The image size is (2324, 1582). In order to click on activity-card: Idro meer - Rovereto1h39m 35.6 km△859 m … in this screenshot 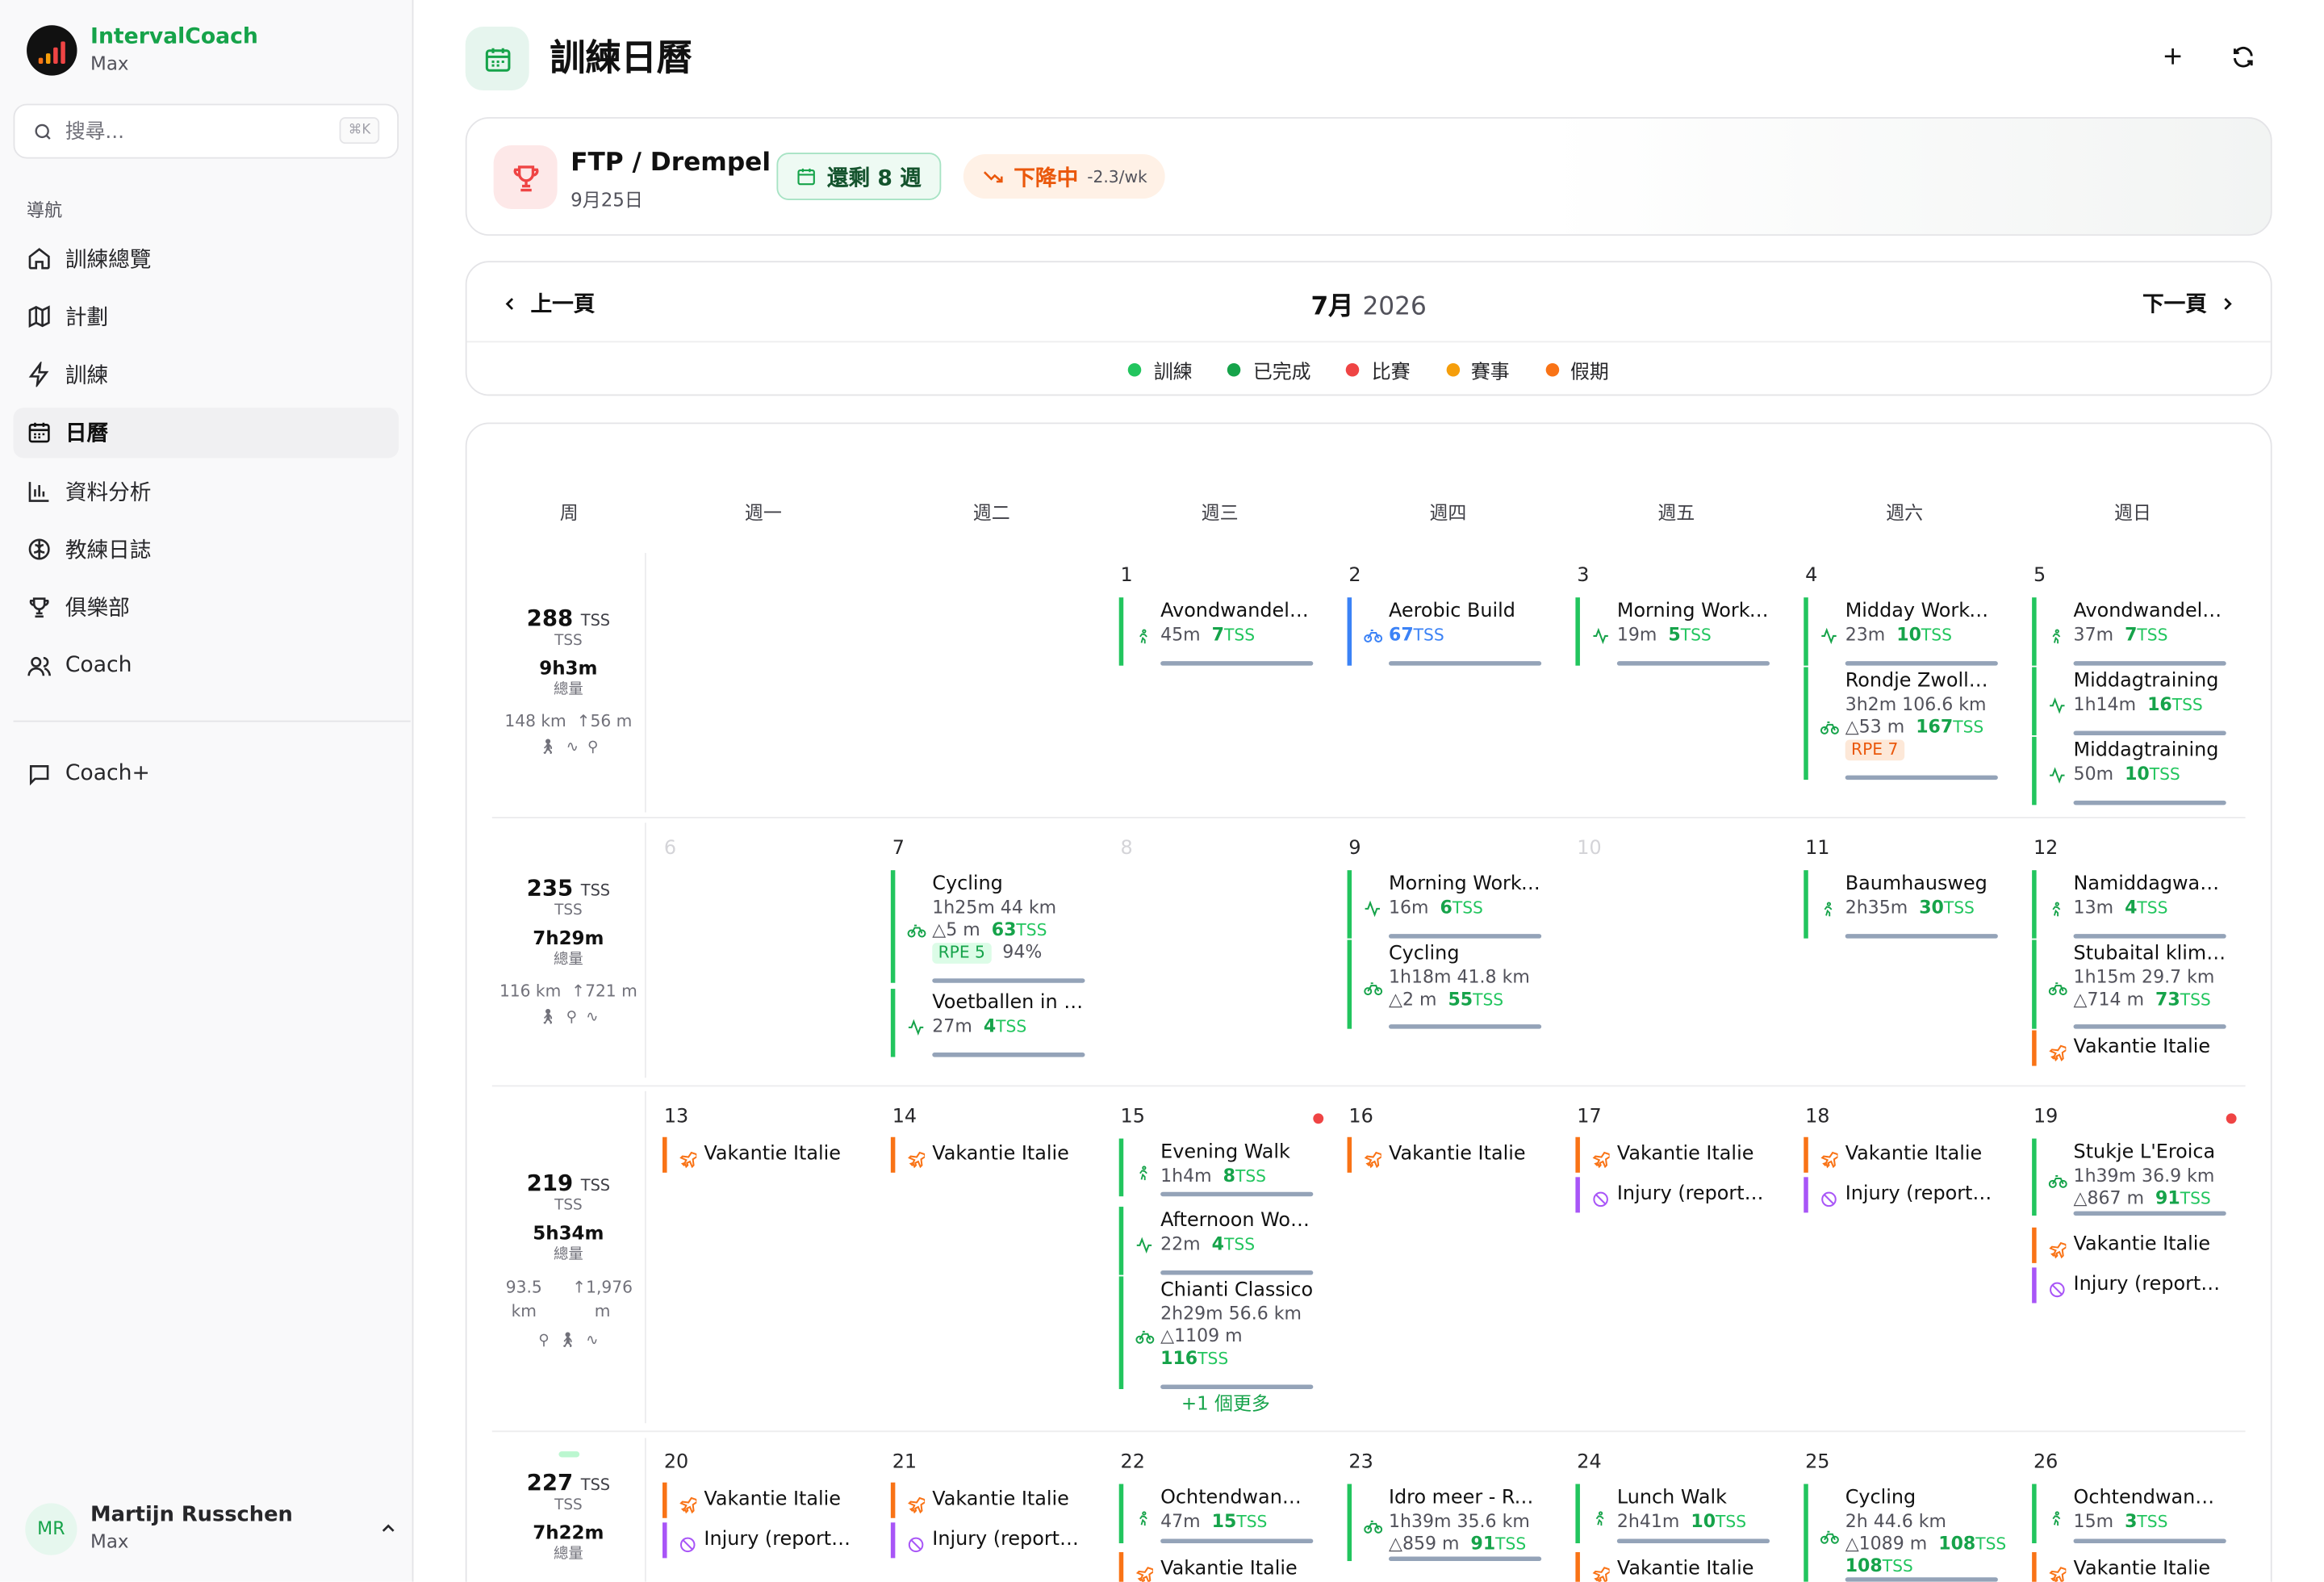, I will do `click(1445, 1523)`.